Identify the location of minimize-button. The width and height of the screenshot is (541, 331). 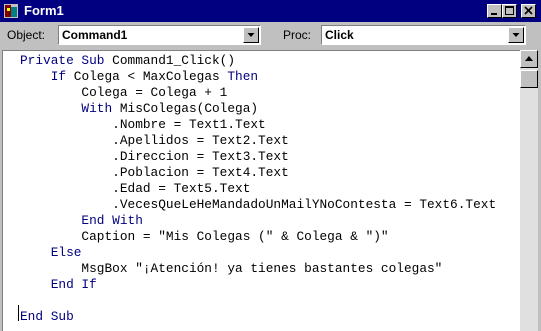
(494, 11).